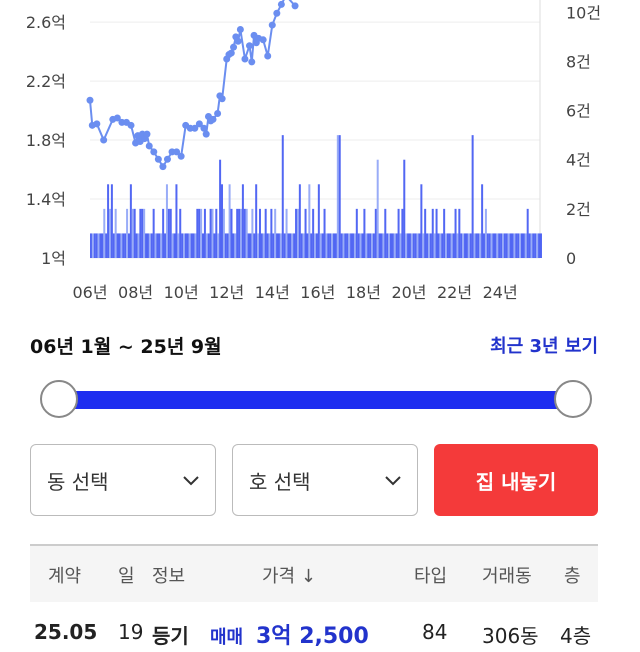 The width and height of the screenshot is (640, 652). I want to click on dong-select-label: 동 선택, so click(78, 481).